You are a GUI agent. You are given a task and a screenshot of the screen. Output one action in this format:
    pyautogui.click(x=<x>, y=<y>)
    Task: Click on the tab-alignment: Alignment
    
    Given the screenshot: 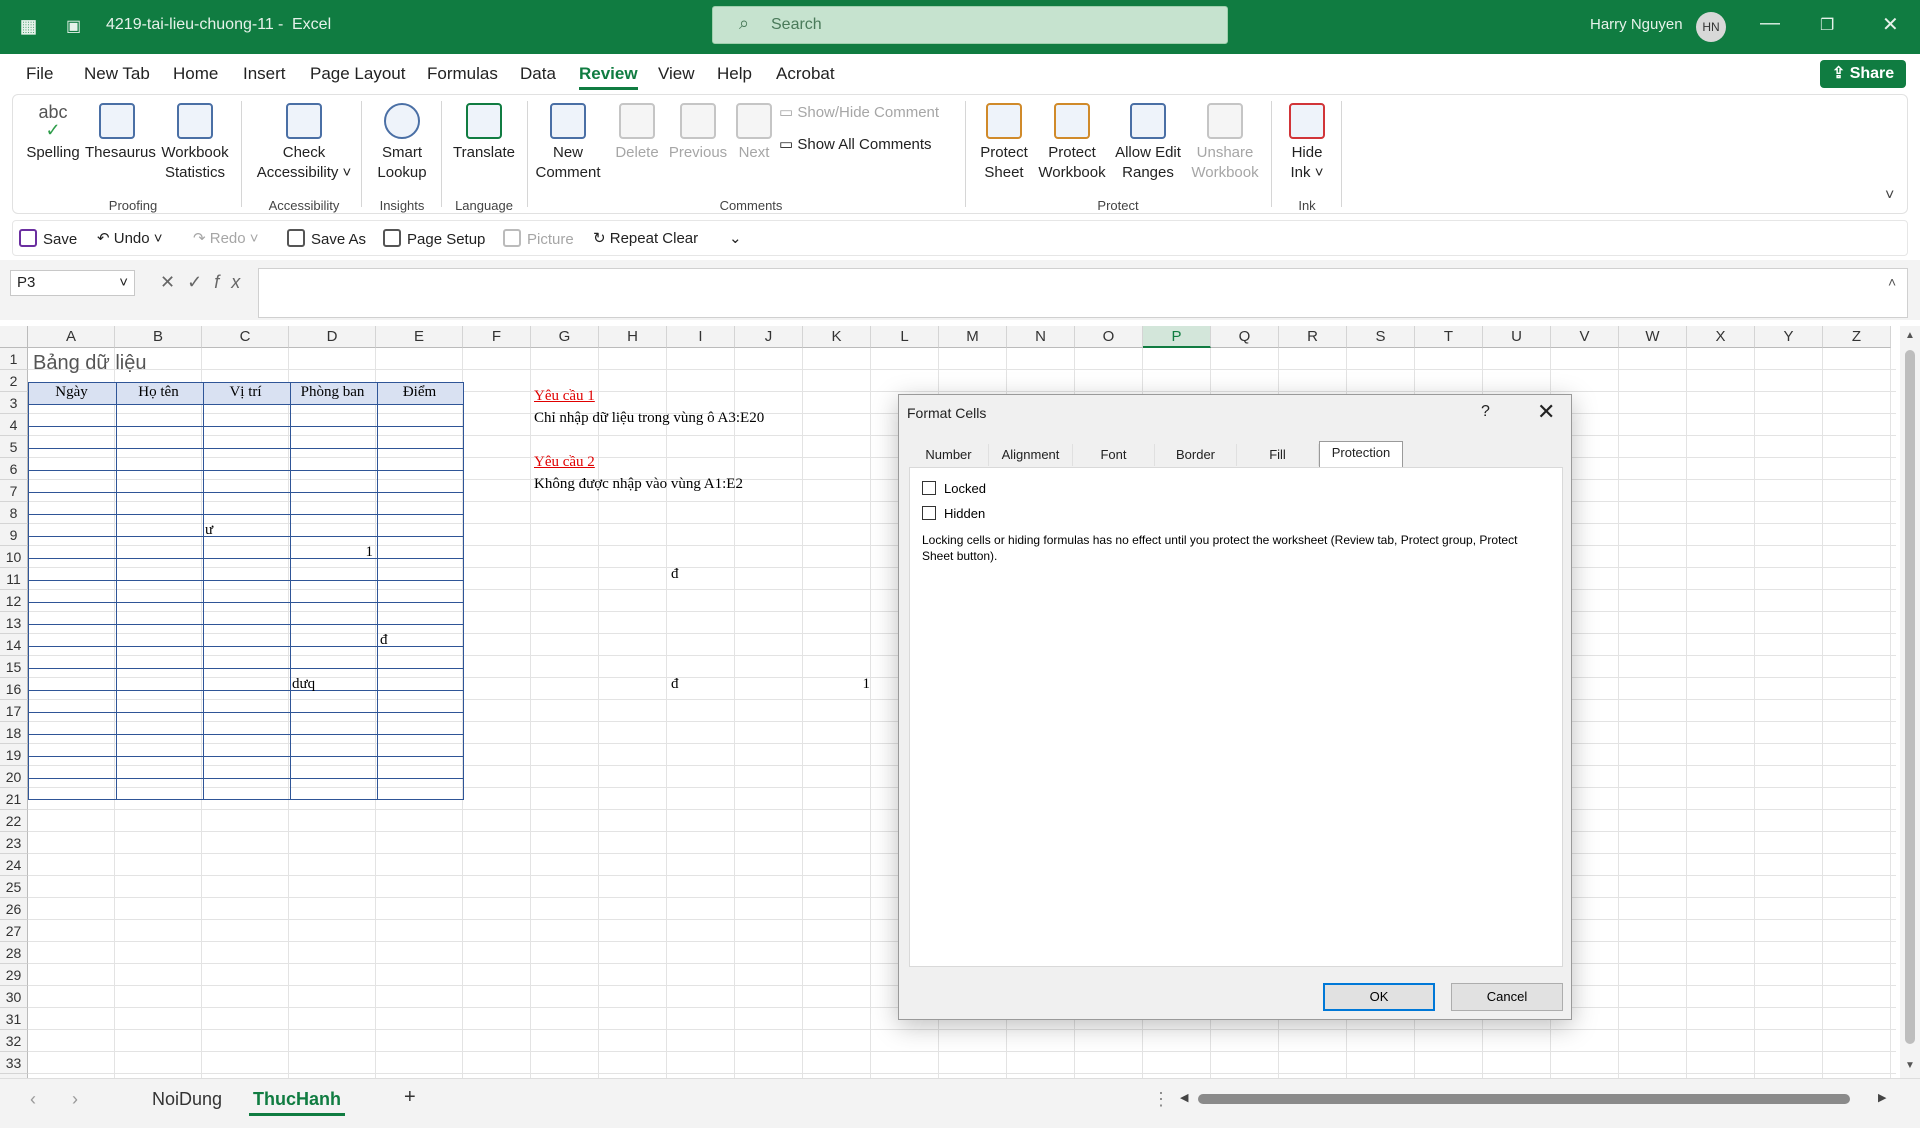 What is the action you would take?
    pyautogui.click(x=1031, y=455)
    